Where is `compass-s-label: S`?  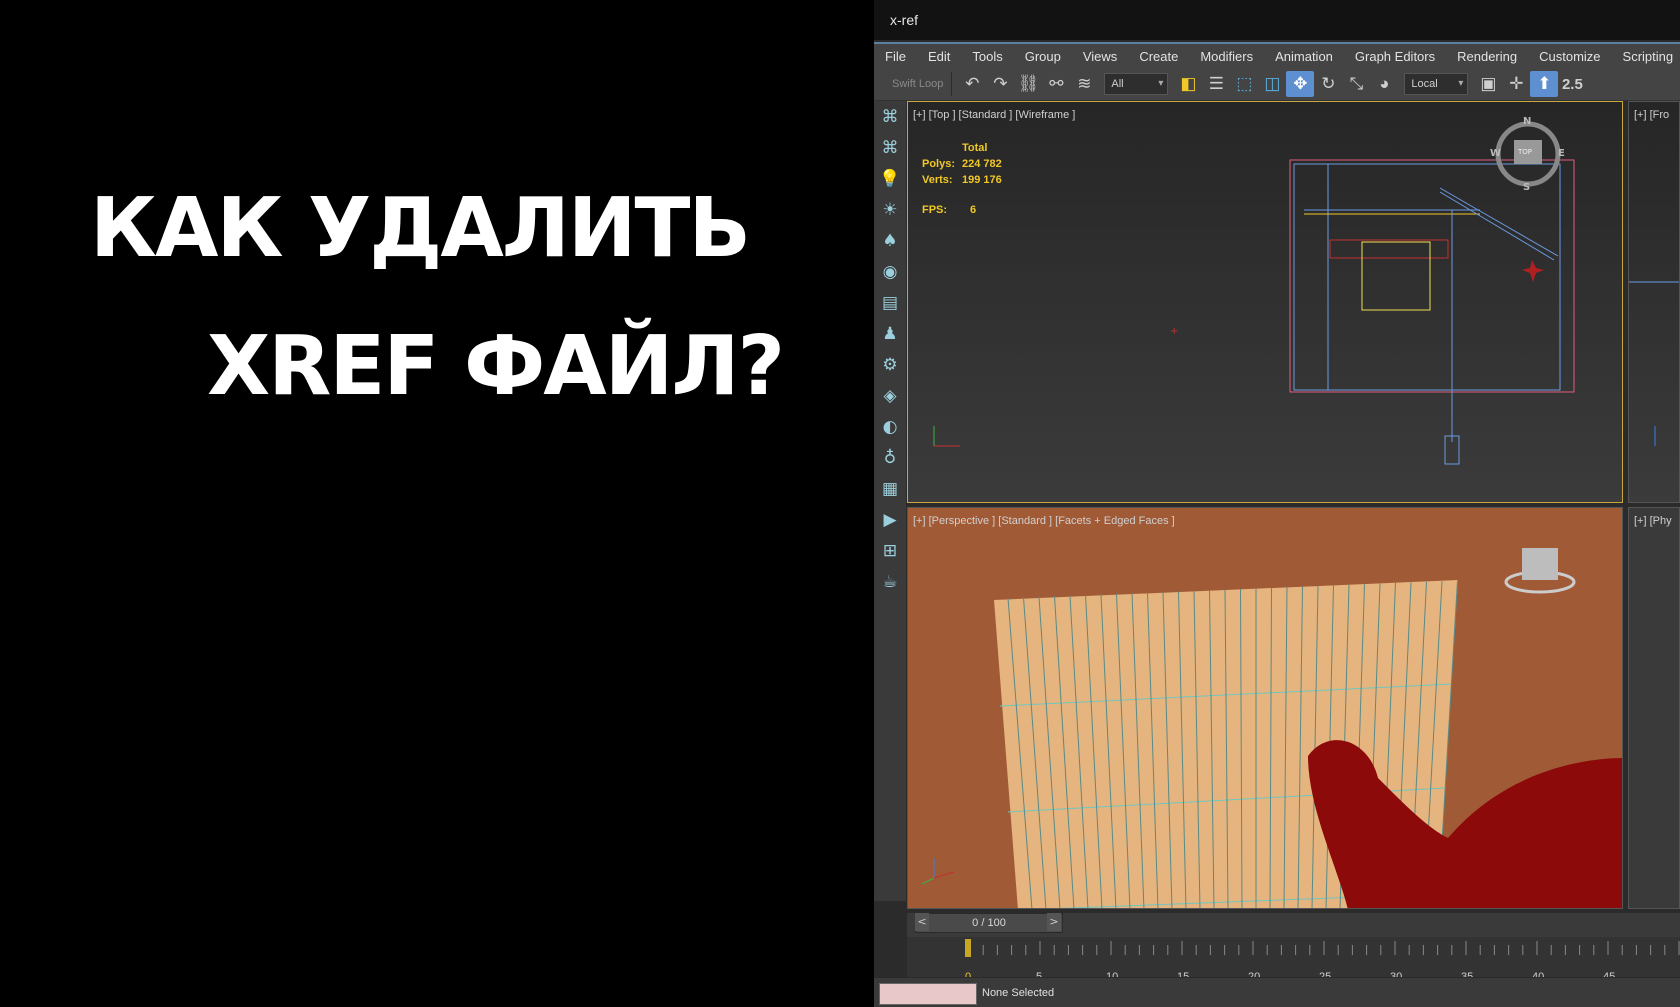 compass-s-label: S is located at coordinates (1527, 187).